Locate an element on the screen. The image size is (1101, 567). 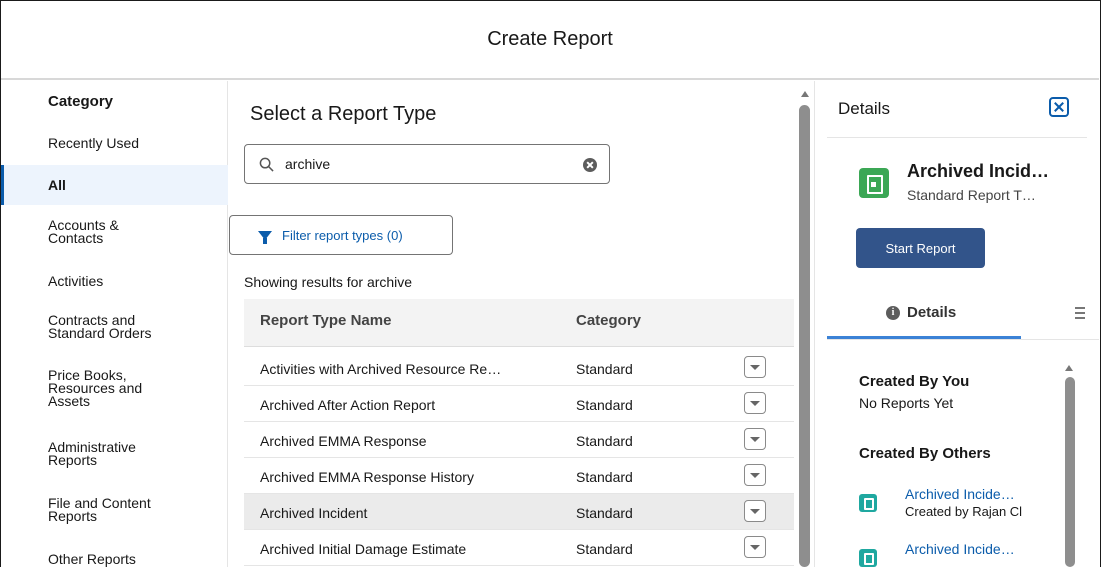
table-row: Archived EMMA Response Standard is located at coordinates (519, 440).